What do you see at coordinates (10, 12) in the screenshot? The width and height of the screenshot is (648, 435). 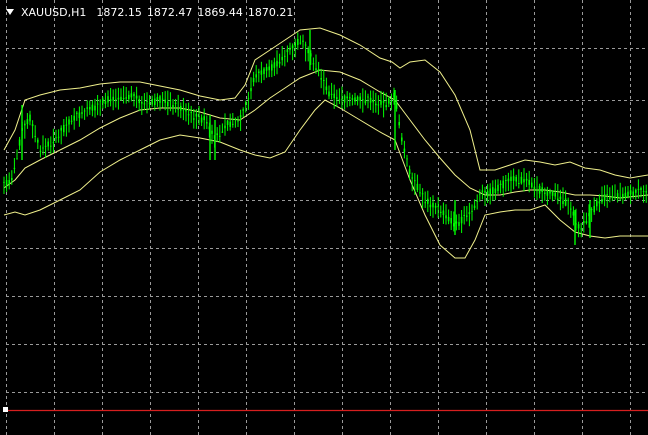 I see `dropdown-triangle-icon` at bounding box center [10, 12].